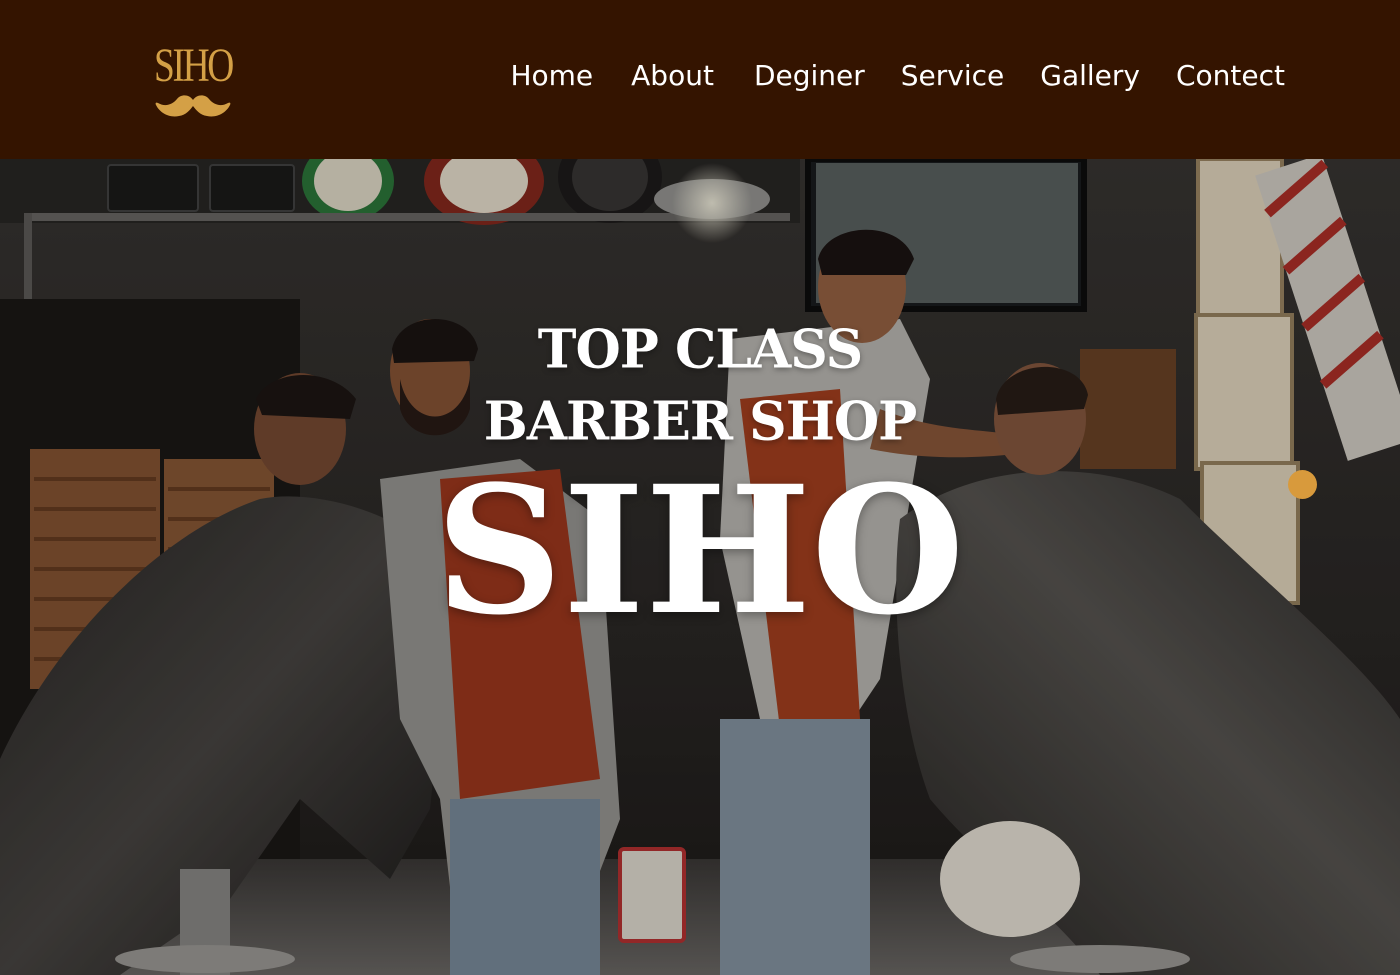 The height and width of the screenshot is (975, 1400). Describe the element at coordinates (1230, 76) in the screenshot. I see `nav-item-contact: Contect` at that location.